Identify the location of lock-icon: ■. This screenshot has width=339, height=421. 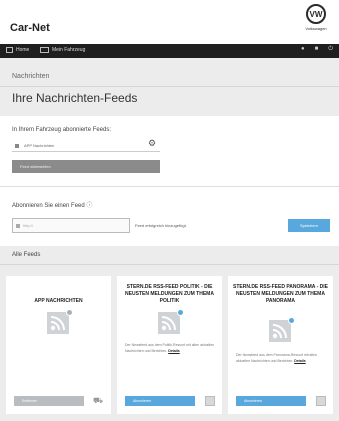
(317, 49).